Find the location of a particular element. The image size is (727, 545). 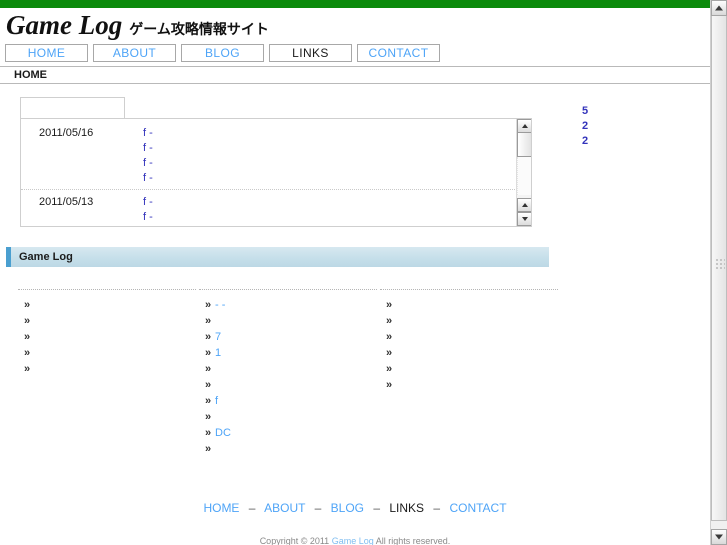

news-date: 2011/05/16 is located at coordinates (66, 132).